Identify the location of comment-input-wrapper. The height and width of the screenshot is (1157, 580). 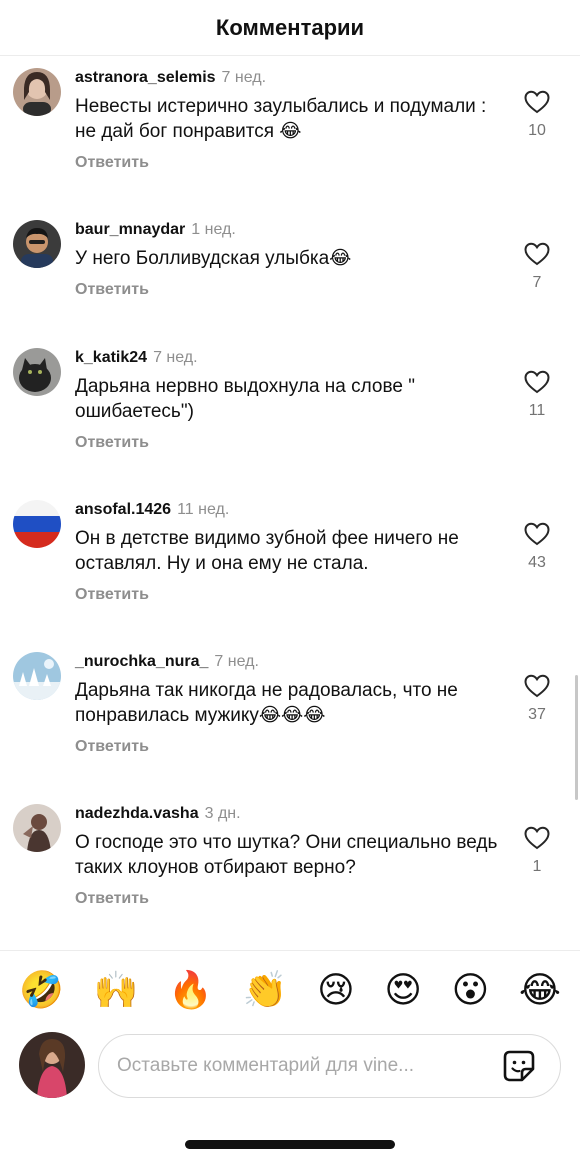
(329, 1066).